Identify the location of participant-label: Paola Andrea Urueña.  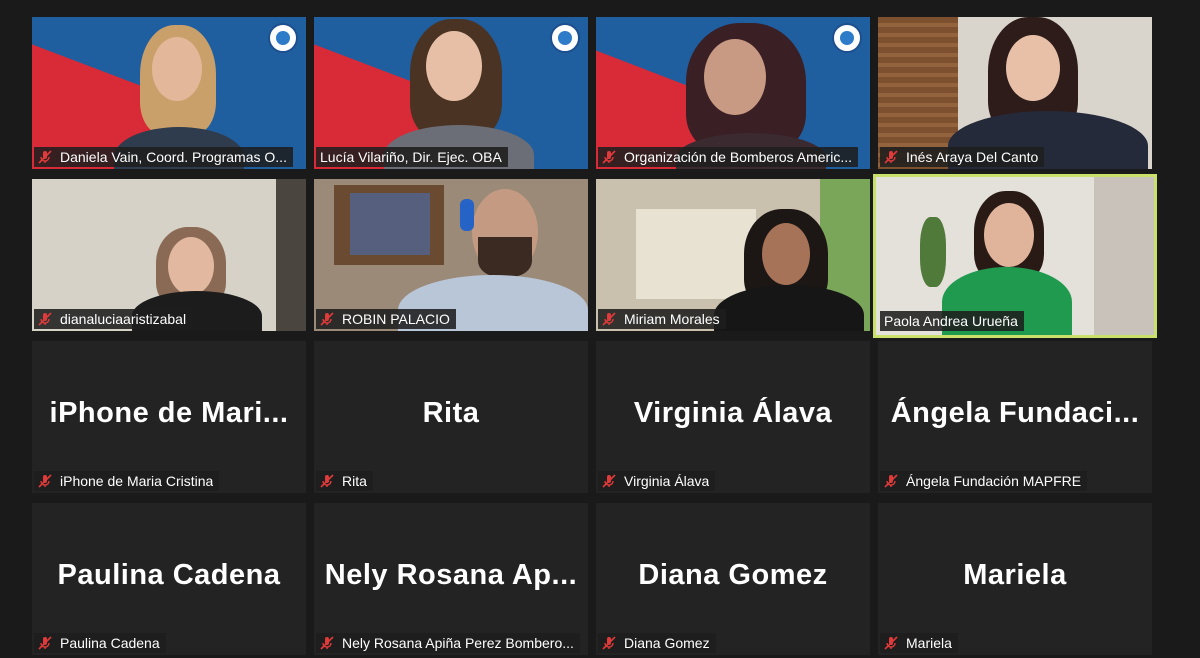
(952, 321).